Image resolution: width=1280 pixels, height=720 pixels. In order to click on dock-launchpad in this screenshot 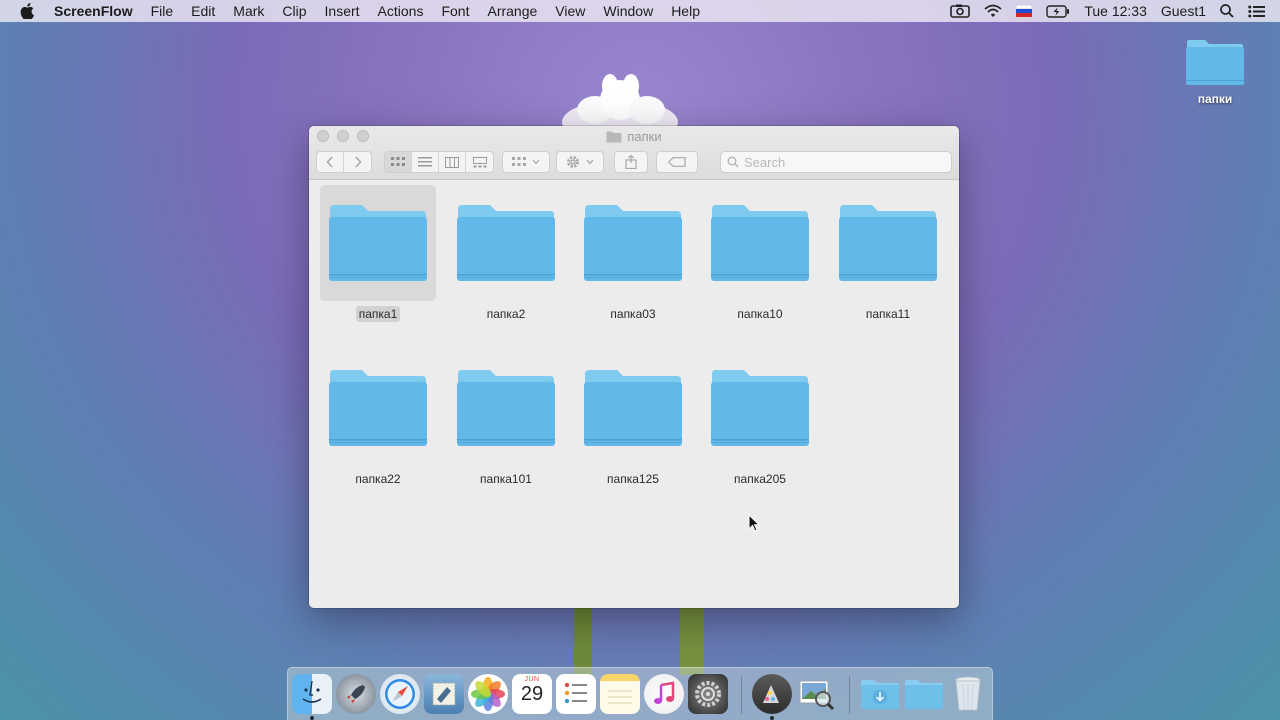, I will do `click(356, 694)`.